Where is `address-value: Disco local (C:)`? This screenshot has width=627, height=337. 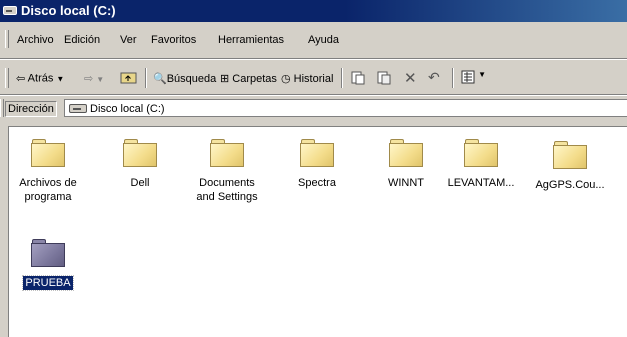 address-value: Disco local (C:) is located at coordinates (127, 109).